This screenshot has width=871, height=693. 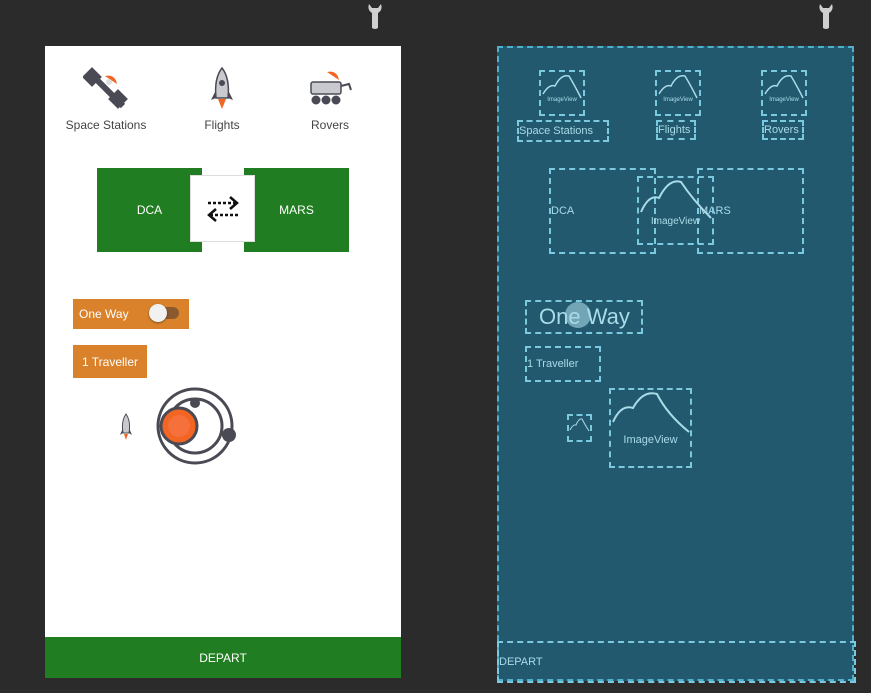 What do you see at coordinates (331, 88) in the screenshot?
I see `rover-icon` at bounding box center [331, 88].